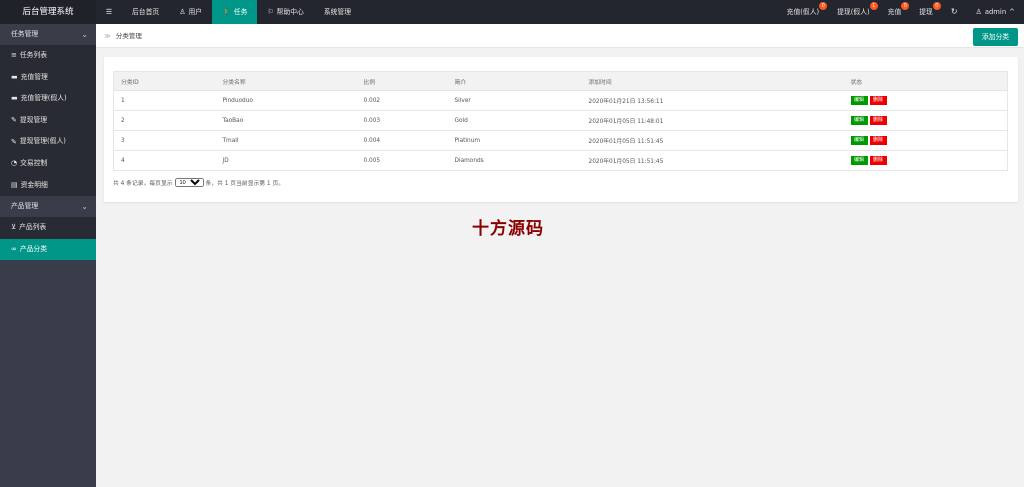 The height and width of the screenshot is (487, 1024). Describe the element at coordinates (240, 12) in the screenshot. I see `nav-item-label: 任务` at that location.